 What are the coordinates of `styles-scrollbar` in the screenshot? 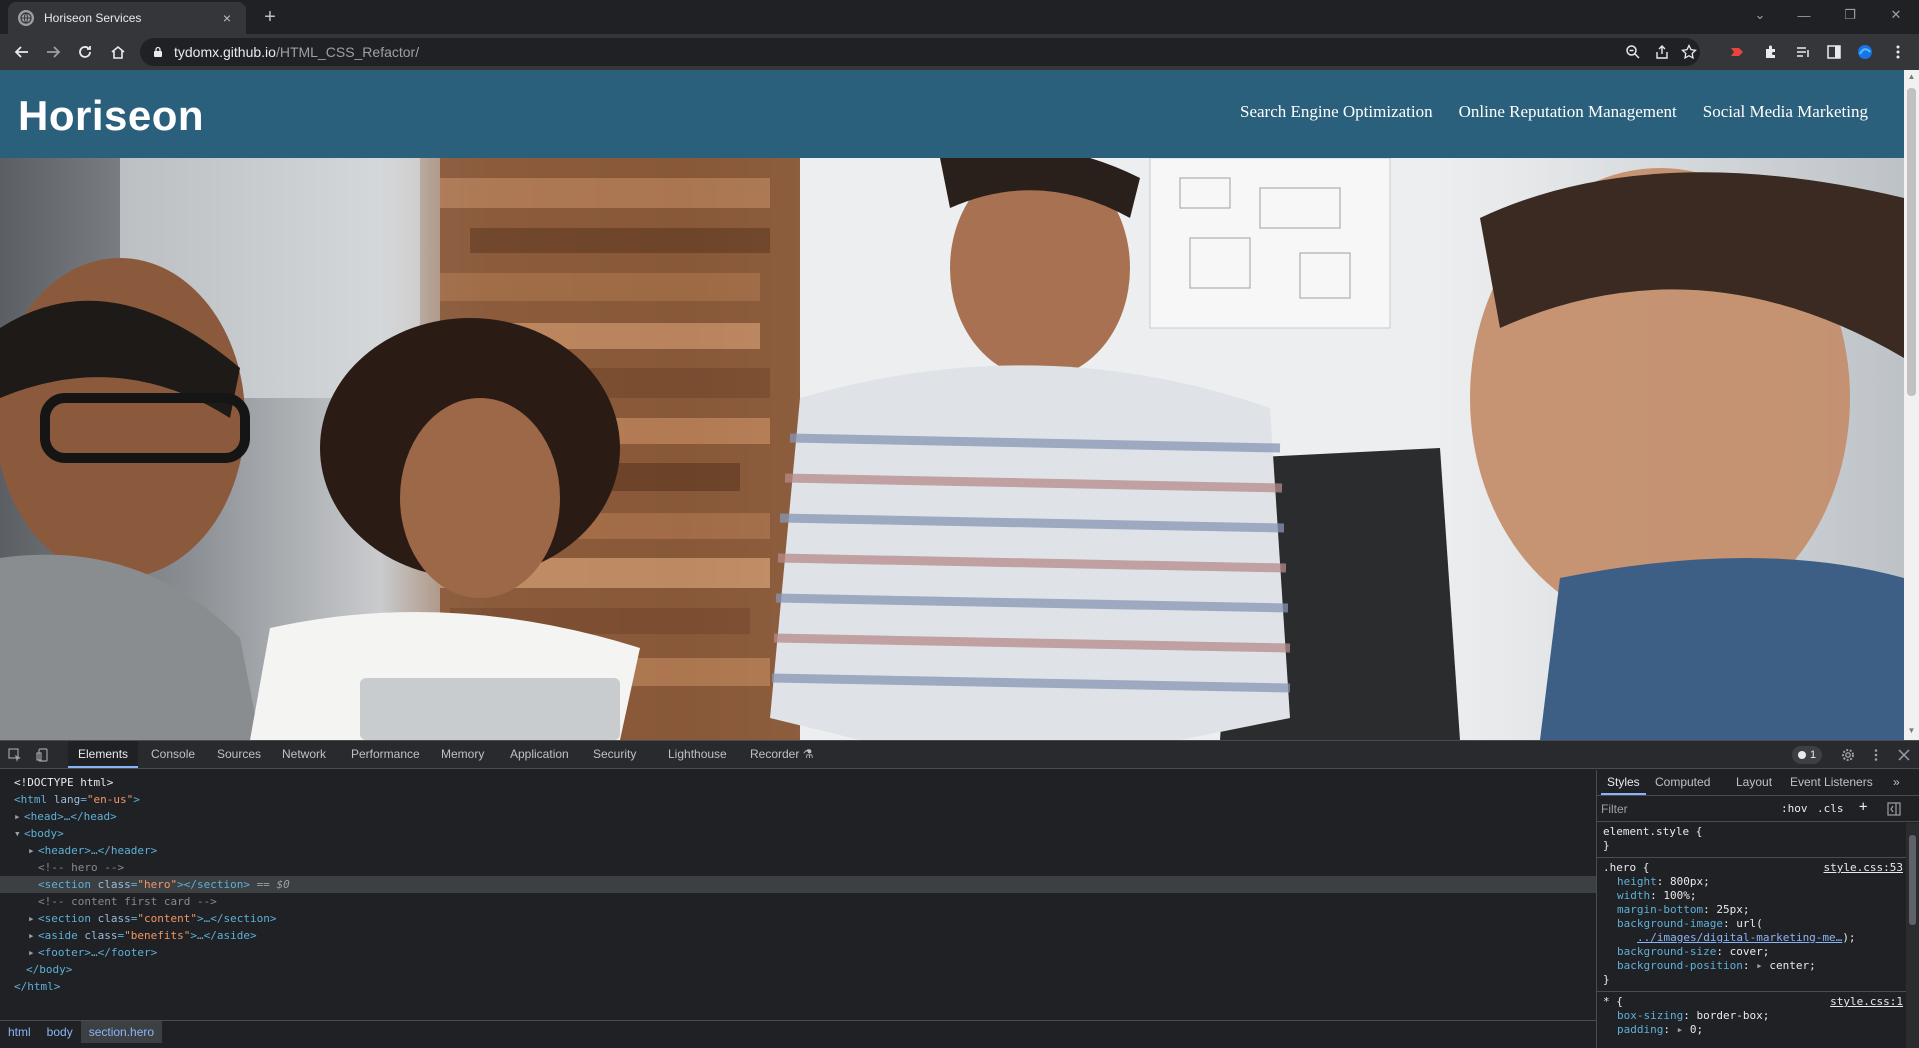 It's located at (1912, 935).